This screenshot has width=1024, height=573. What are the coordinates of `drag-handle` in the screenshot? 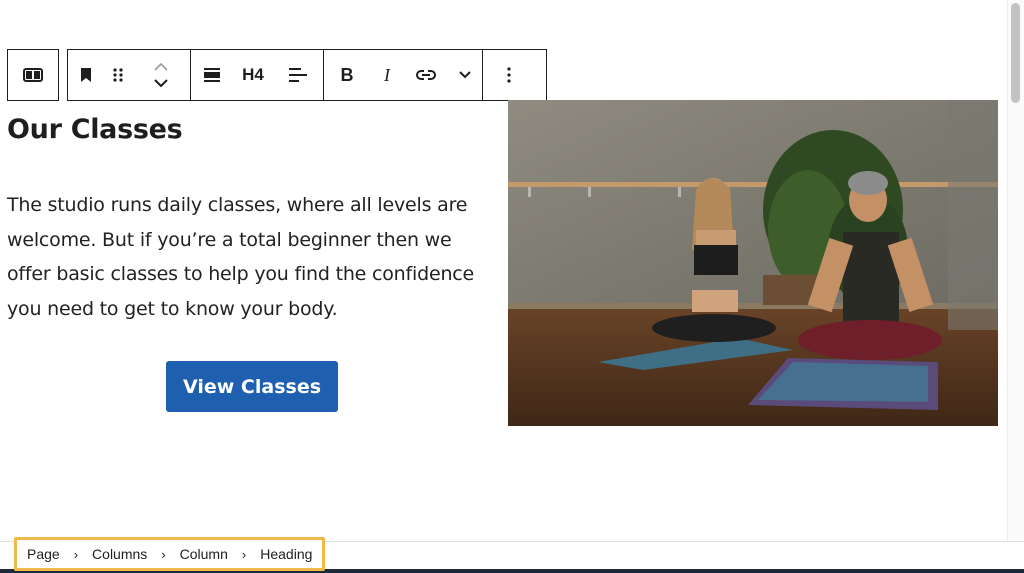 It's located at (118, 75).